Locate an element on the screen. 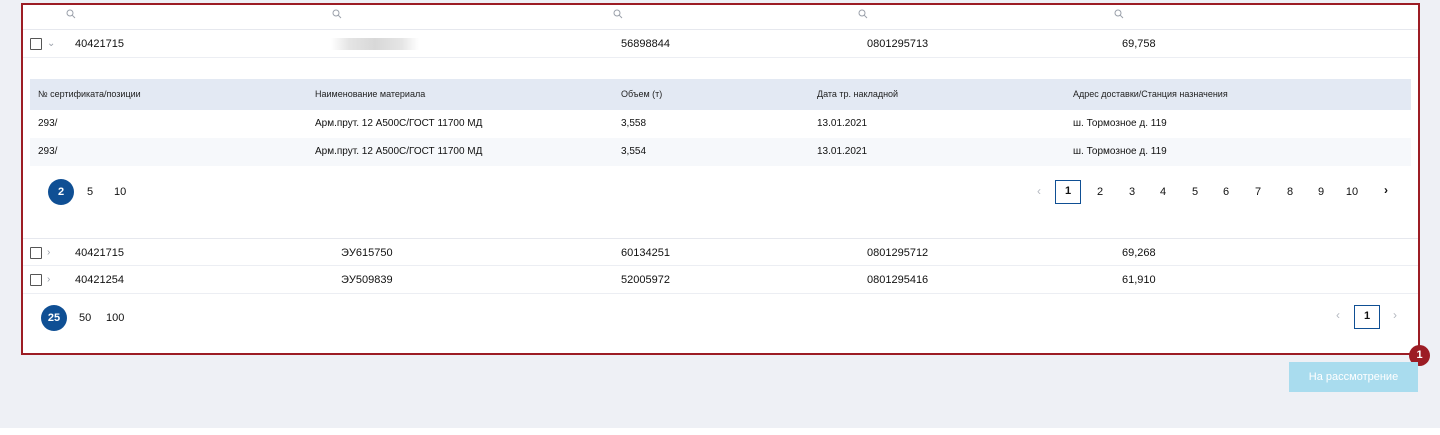 The width and height of the screenshot is (1440, 435). row-invoice: 0801295712 is located at coordinates (898, 253).